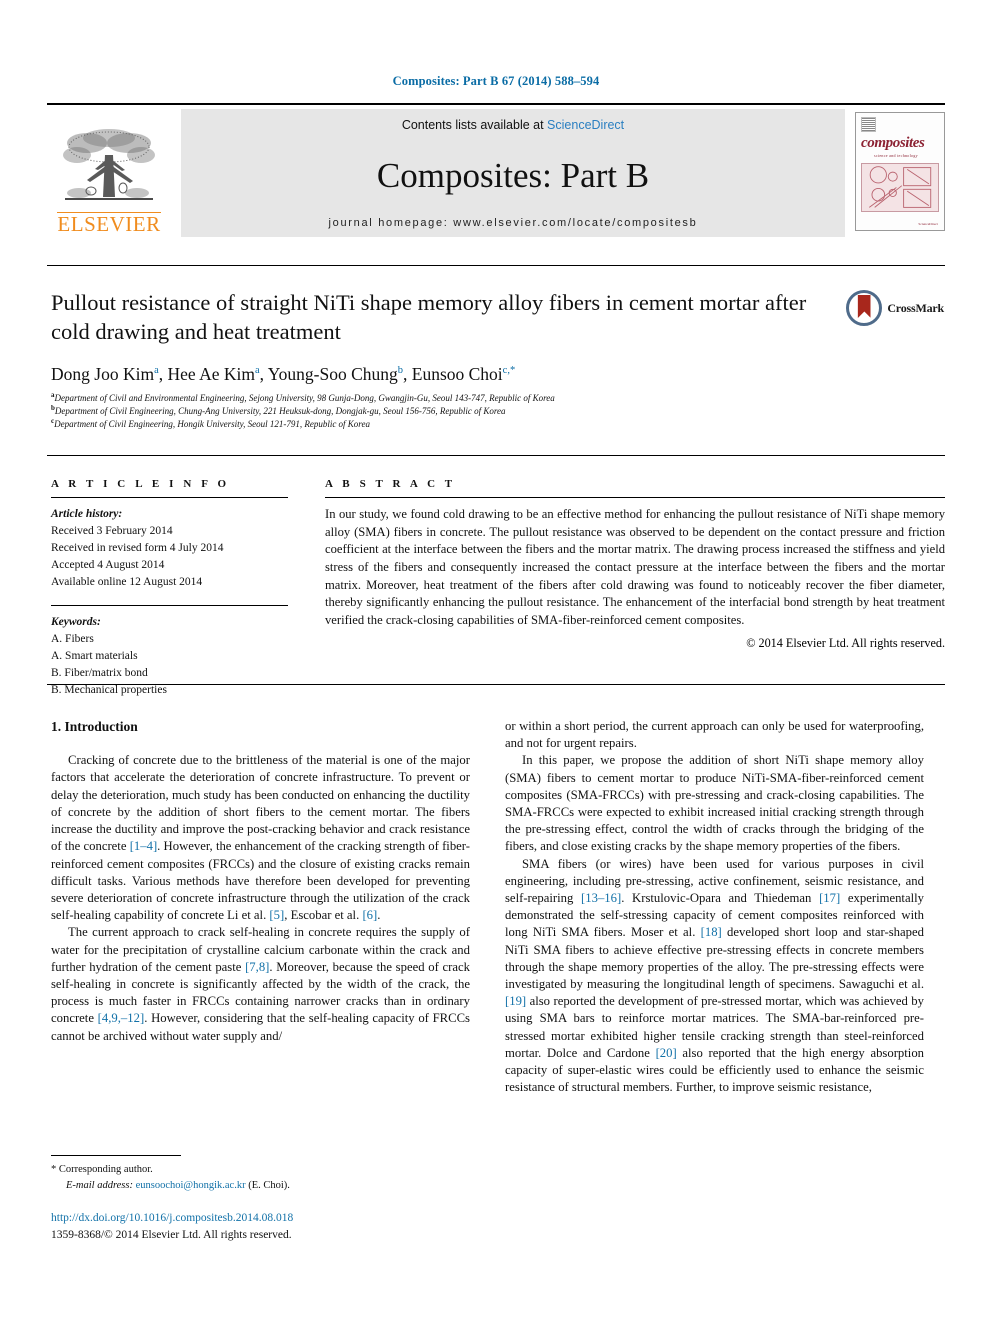 The width and height of the screenshot is (992, 1323). What do you see at coordinates (99, 673) in the screenshot?
I see `keyword-item: B. Fiber/matrix bond` at bounding box center [99, 673].